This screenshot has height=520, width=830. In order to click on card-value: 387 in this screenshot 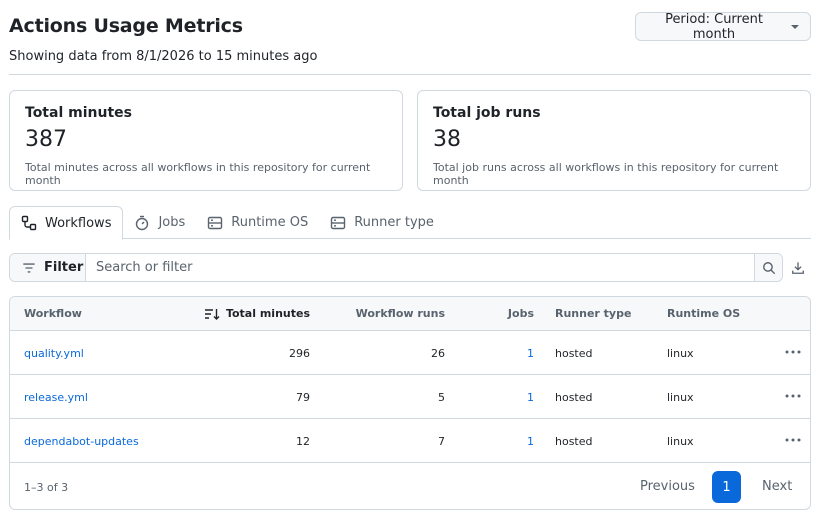, I will do `click(46, 139)`.